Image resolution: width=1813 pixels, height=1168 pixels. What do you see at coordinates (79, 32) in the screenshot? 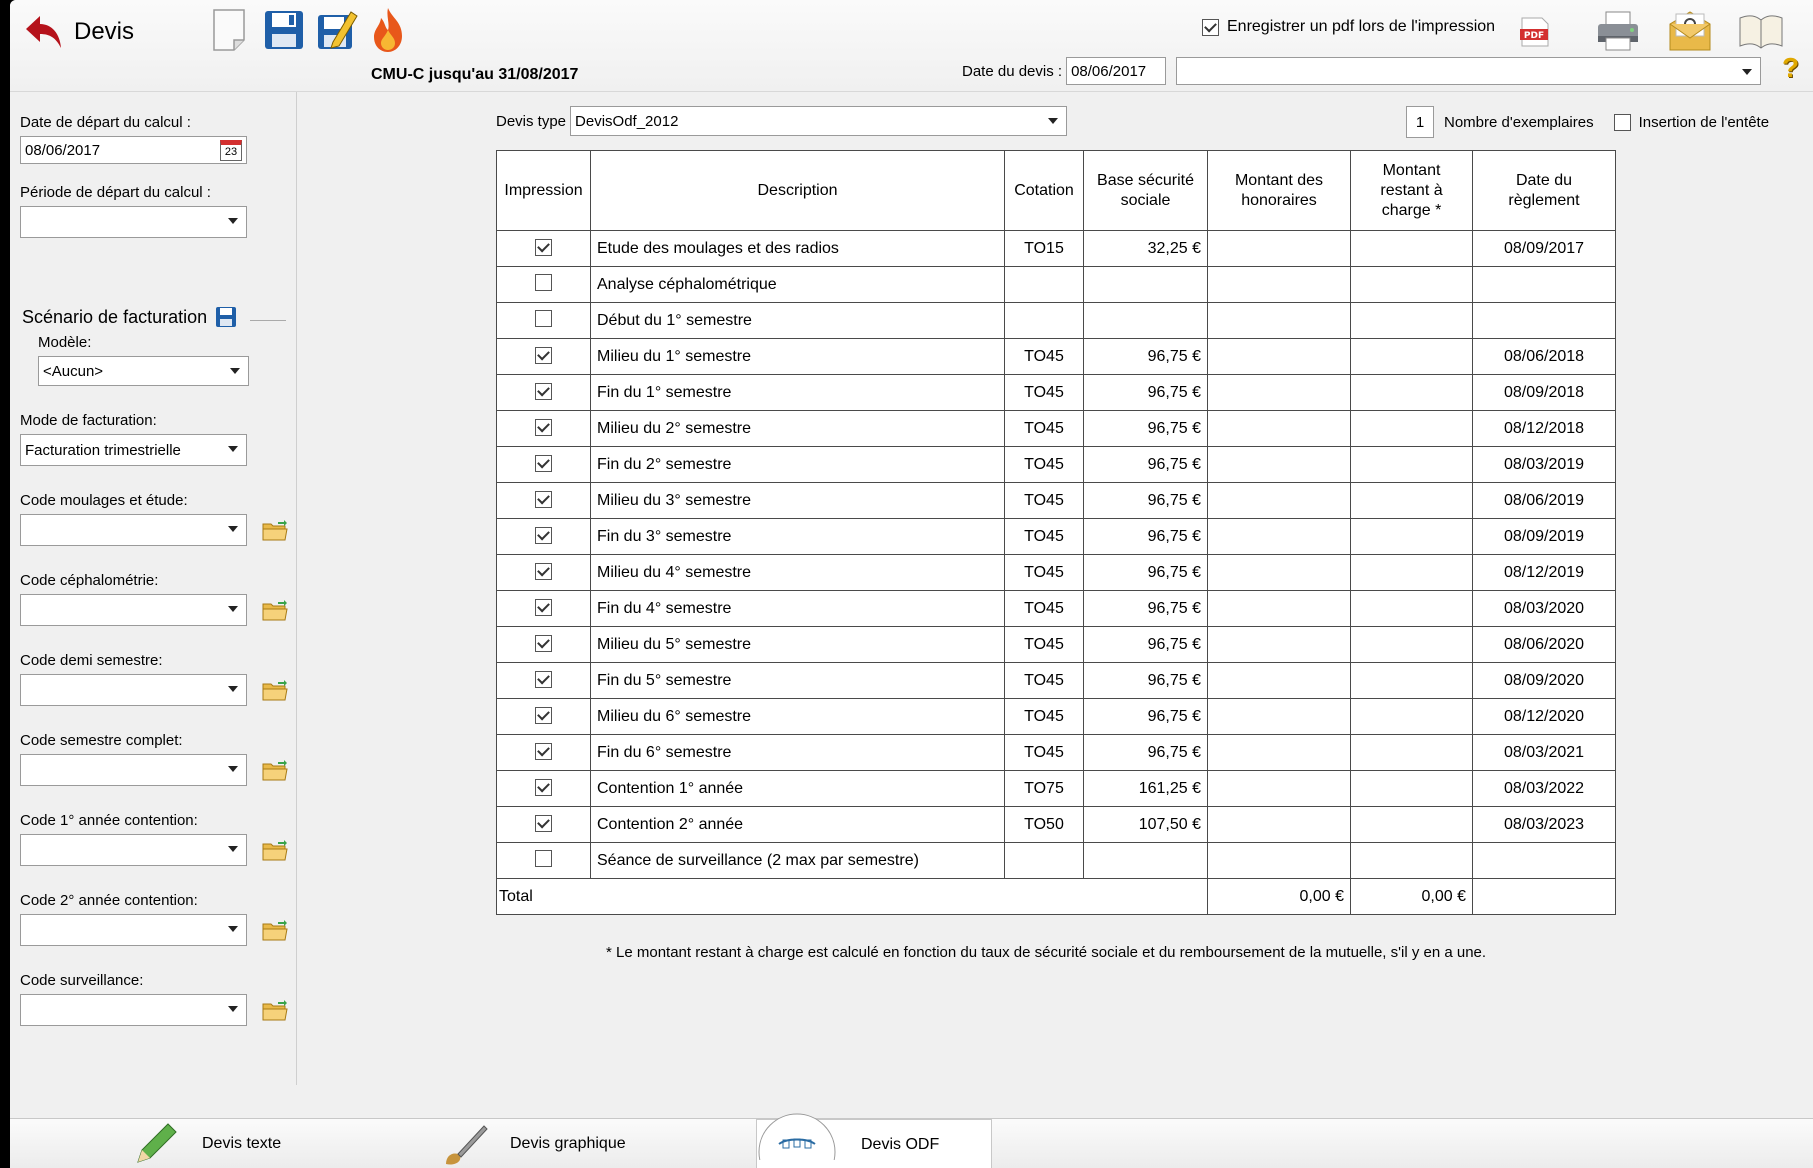
I see `back-button: Devis` at bounding box center [79, 32].